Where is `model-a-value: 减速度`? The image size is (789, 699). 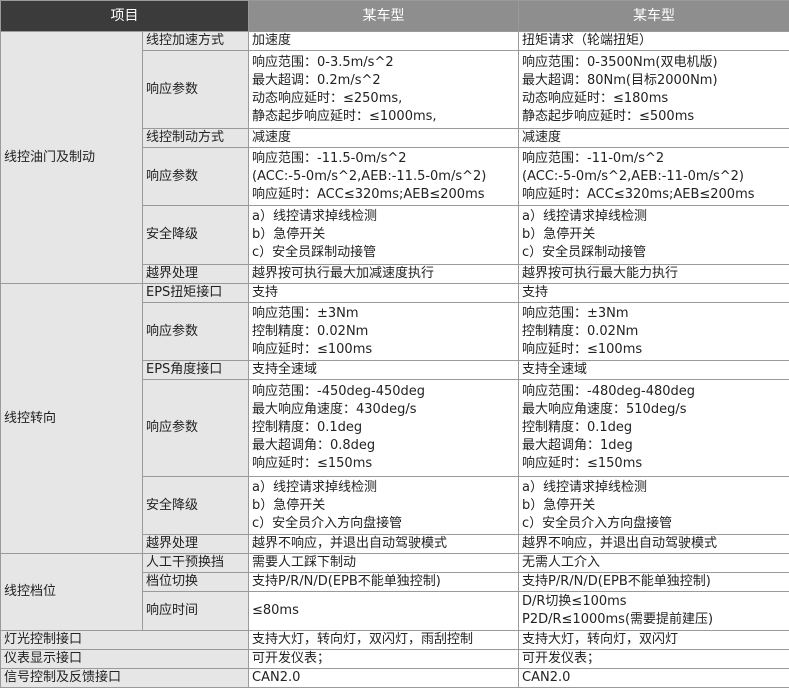 model-a-value: 减速度 is located at coordinates (383, 138).